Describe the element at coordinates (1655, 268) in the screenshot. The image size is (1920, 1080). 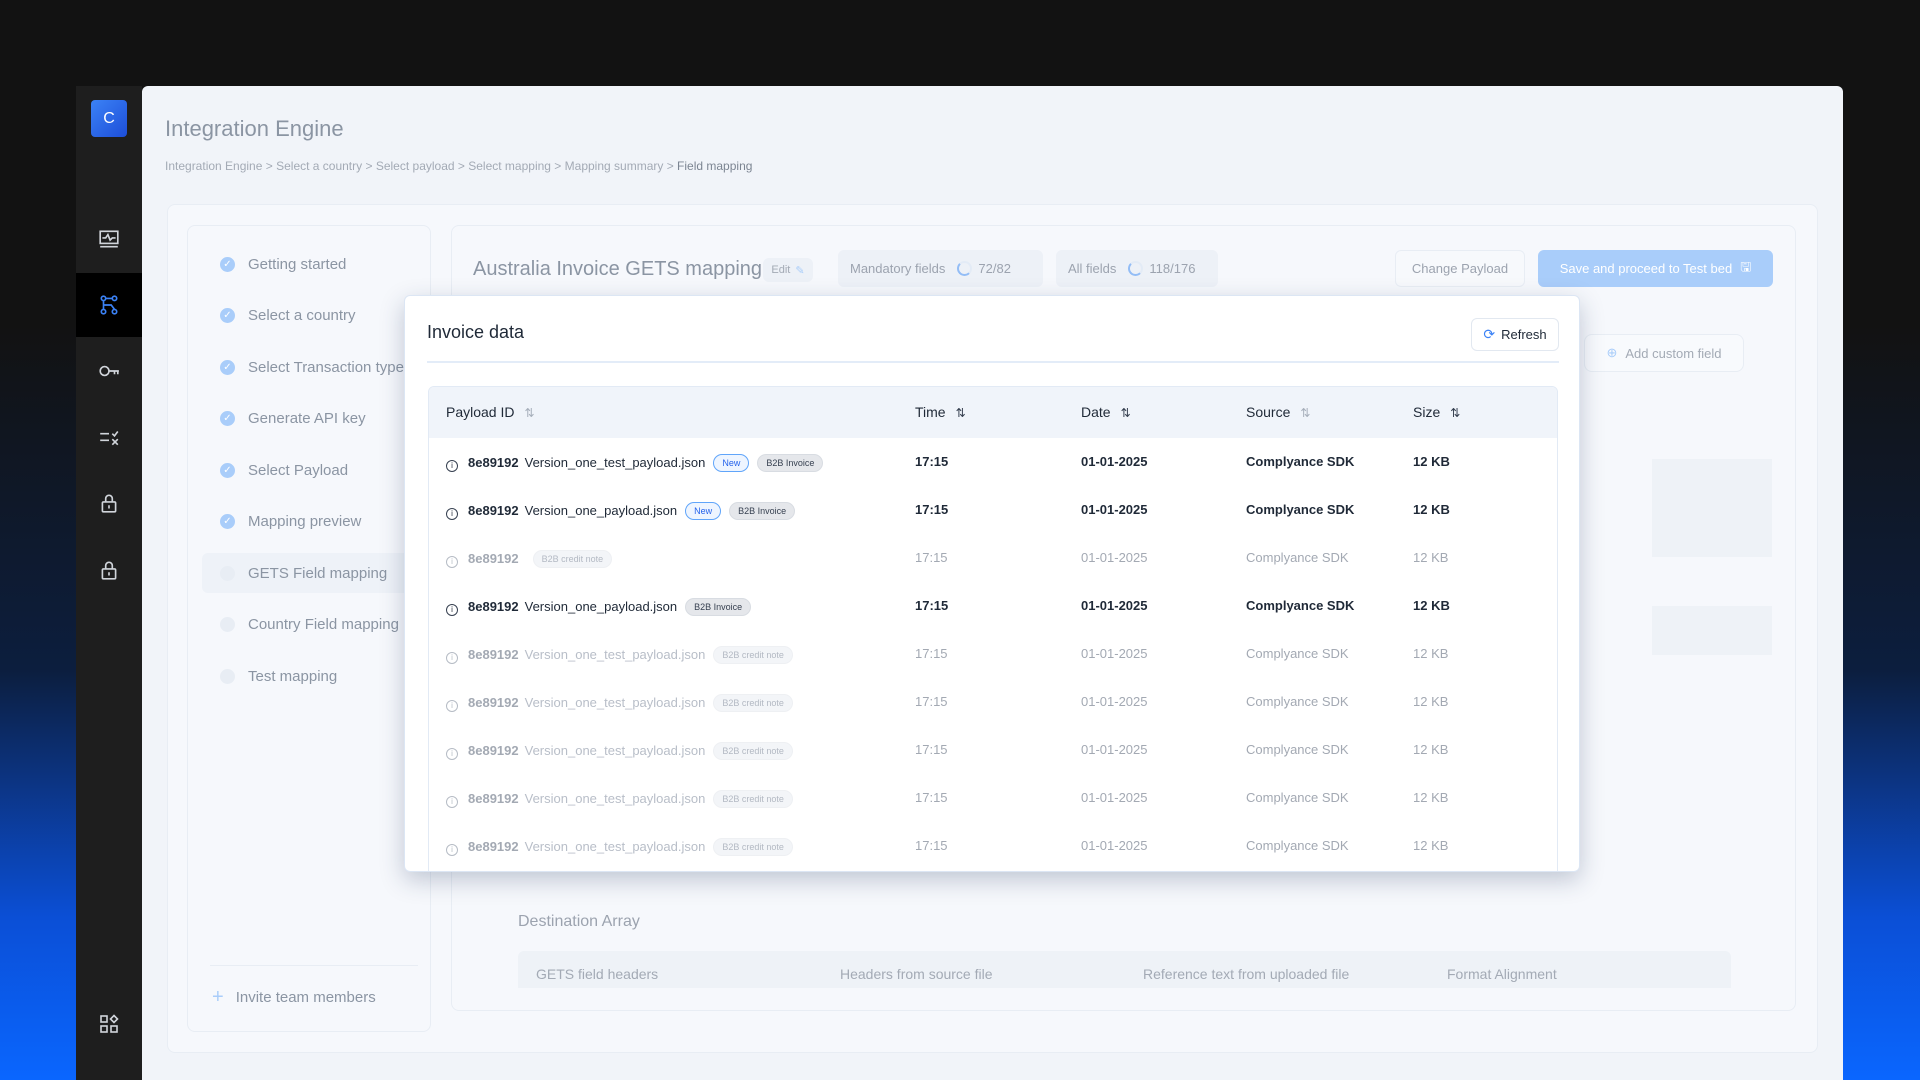
I see `save-proceed-button: Save and proceed to Test bed 🖫` at that location.